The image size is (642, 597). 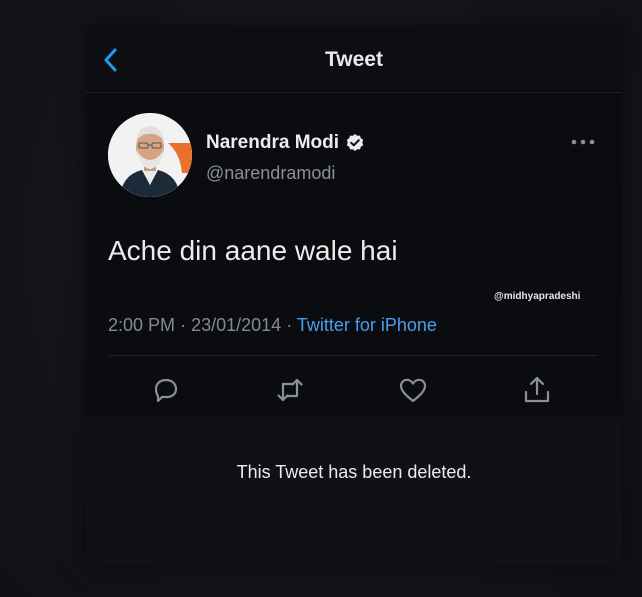 What do you see at coordinates (270, 173) in the screenshot?
I see `author-handle: @narendramodi` at bounding box center [270, 173].